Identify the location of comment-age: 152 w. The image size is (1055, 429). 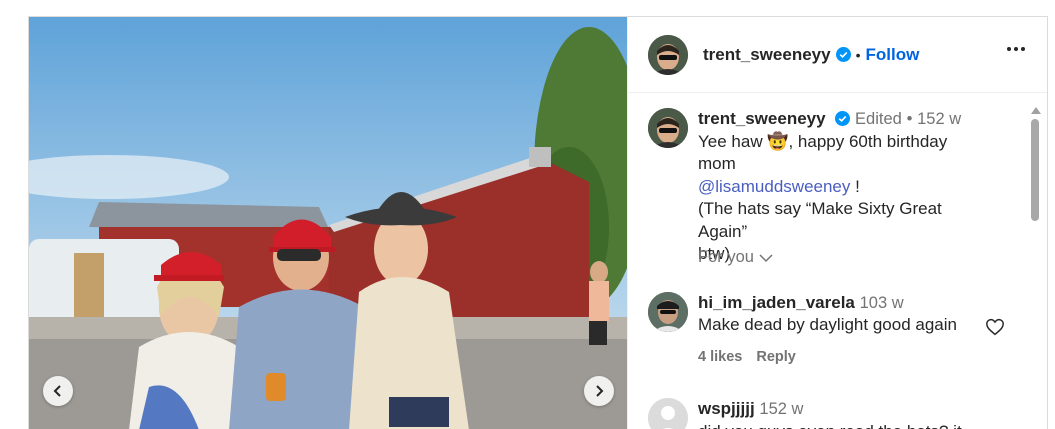
(781, 409).